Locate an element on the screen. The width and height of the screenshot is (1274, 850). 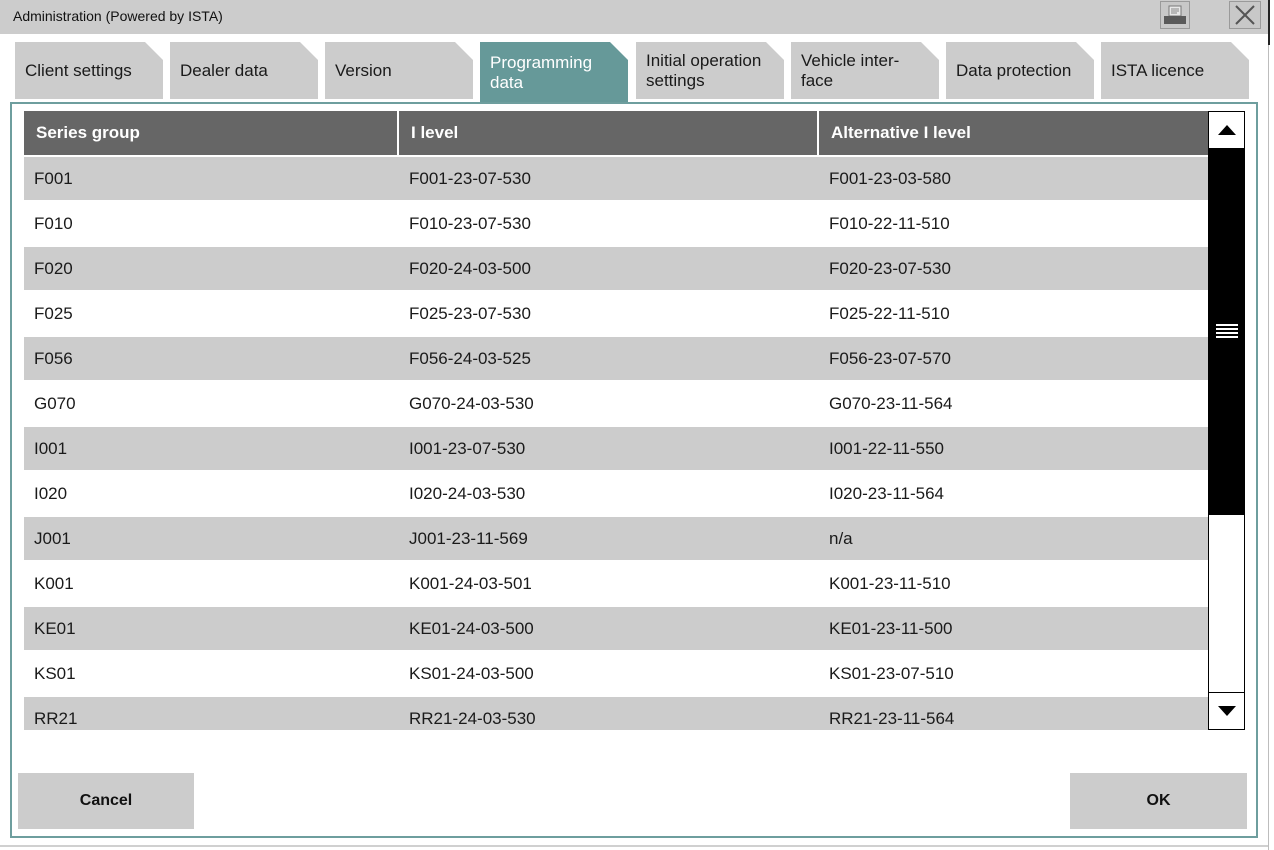
cell-i-level: F025-23-07-530 is located at coordinates (470, 313).